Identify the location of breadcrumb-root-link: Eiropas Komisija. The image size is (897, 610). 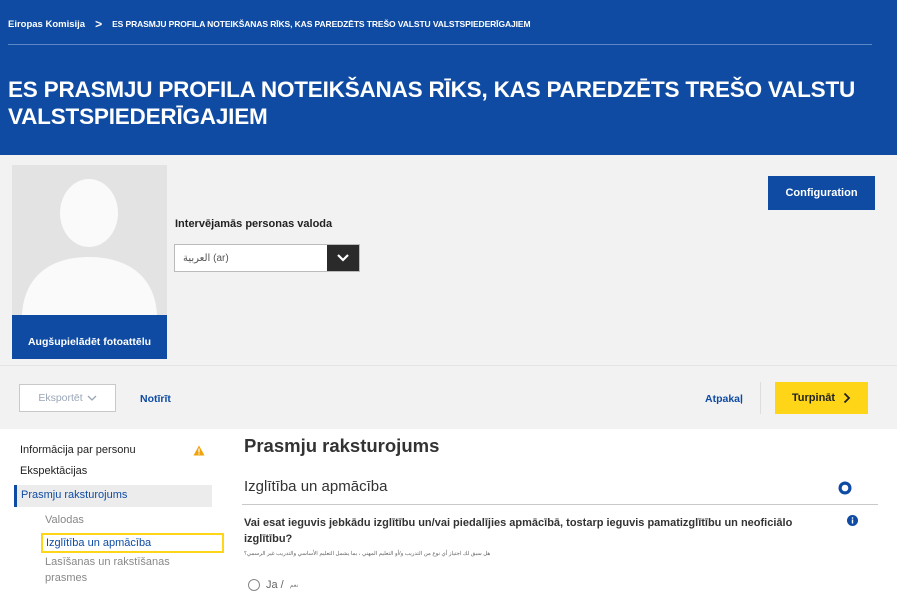
(46, 24).